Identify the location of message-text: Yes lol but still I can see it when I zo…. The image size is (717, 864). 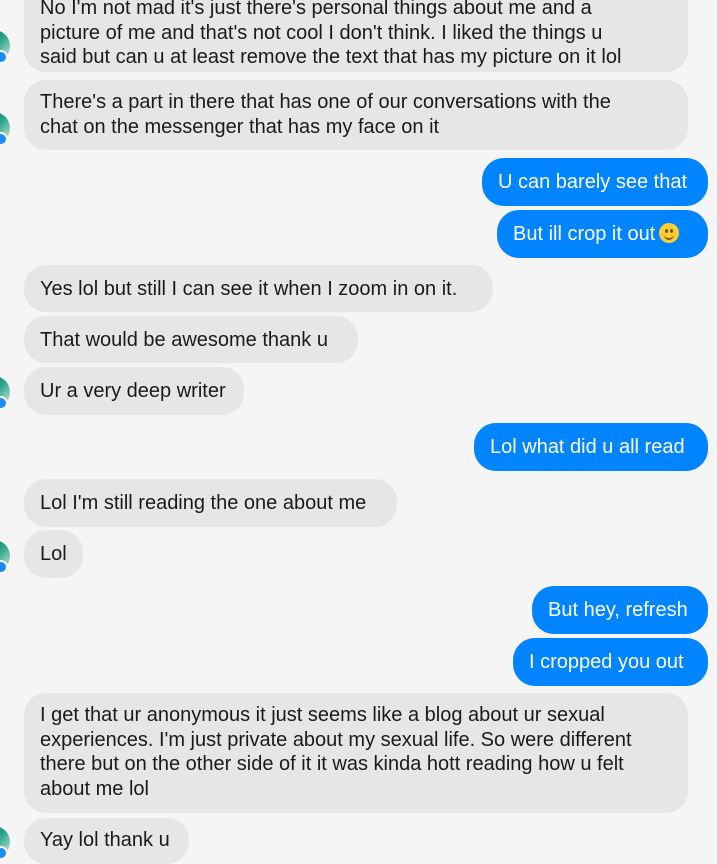
(249, 289).